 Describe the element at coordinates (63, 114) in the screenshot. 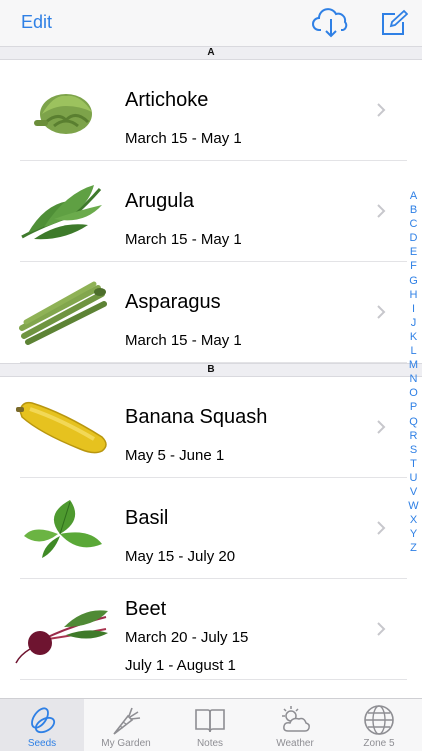

I see `artichoke-image` at that location.